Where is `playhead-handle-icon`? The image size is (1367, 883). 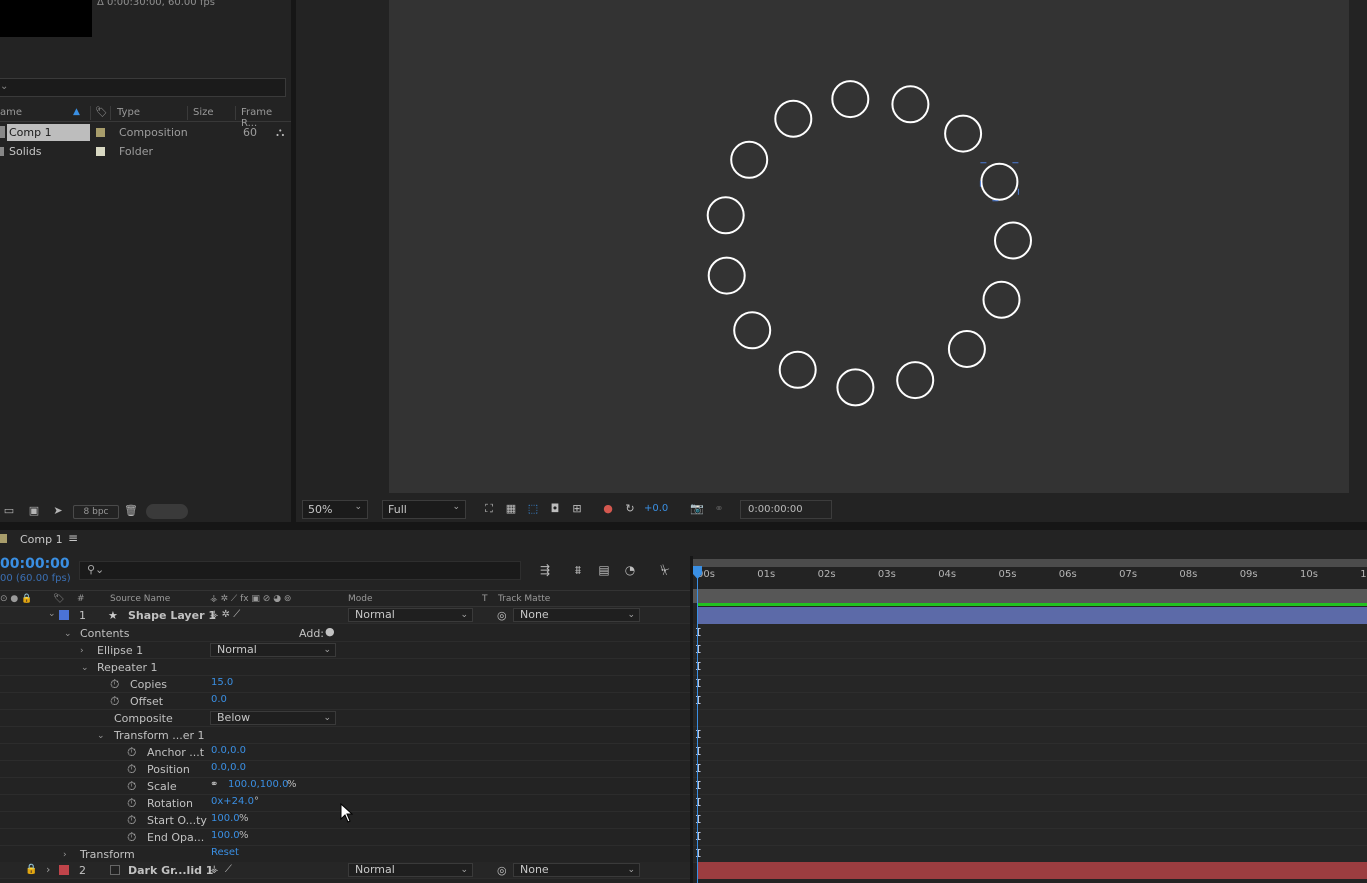 playhead-handle-icon is located at coordinates (697, 573).